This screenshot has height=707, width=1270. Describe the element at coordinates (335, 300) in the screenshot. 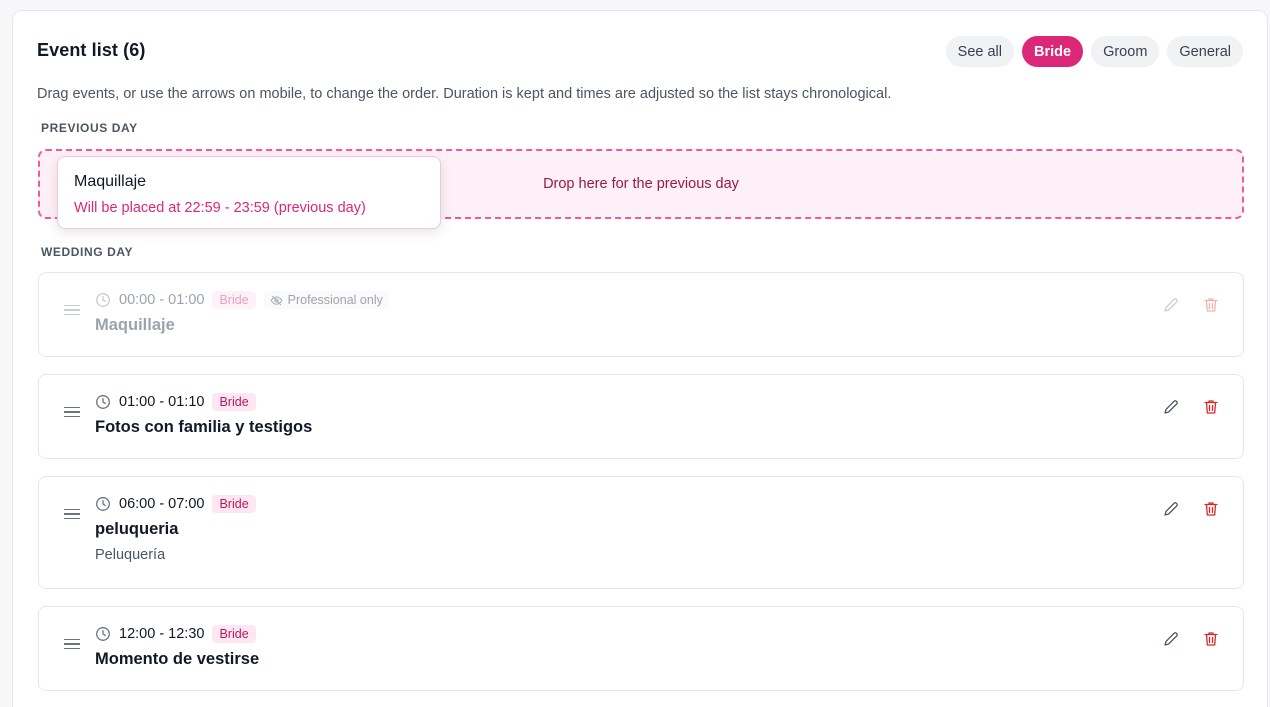

I see `visibility-text: Professional only` at that location.